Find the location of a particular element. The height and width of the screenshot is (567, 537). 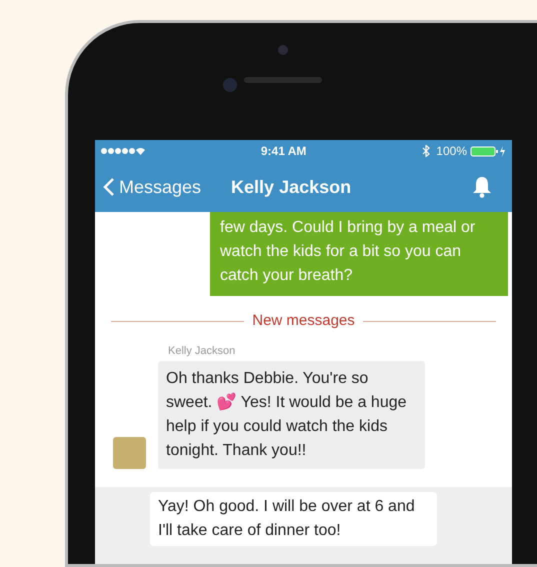

status-time: 9:41 AM is located at coordinates (283, 151).